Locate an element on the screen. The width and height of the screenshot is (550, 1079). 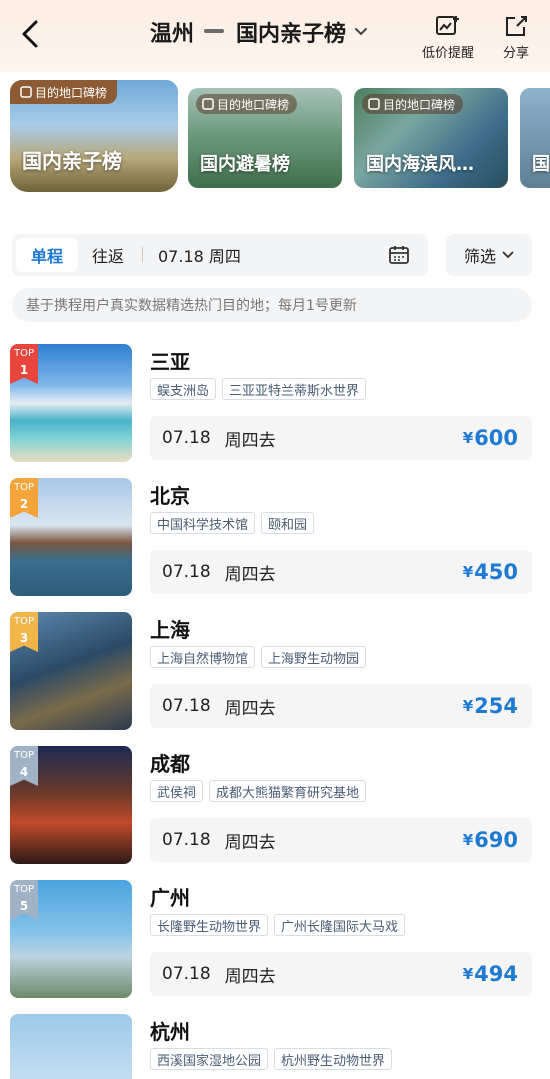
category-label: 国内避暑榜 is located at coordinates (245, 164).